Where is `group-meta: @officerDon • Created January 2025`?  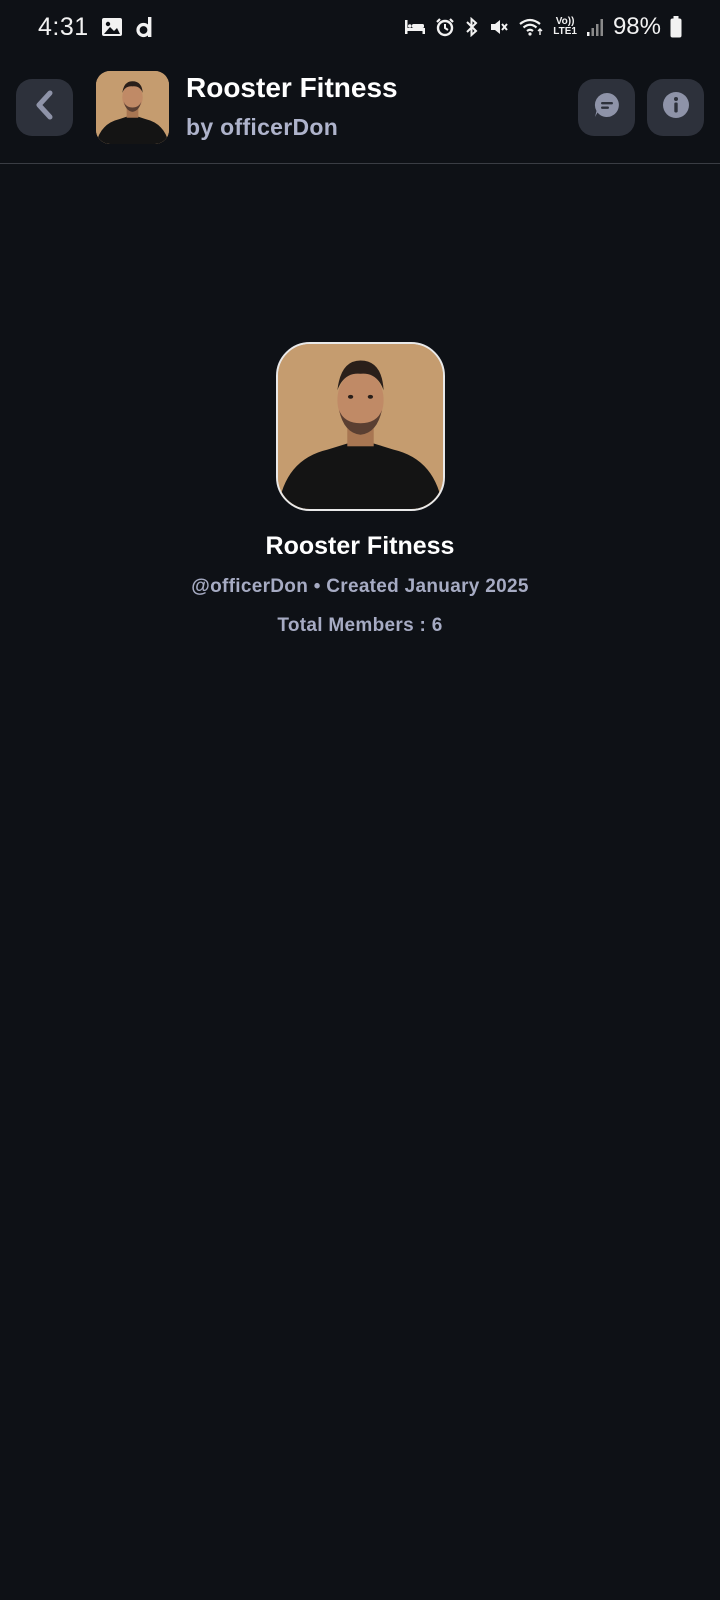
group-meta: @officerDon • Created January 2025 is located at coordinates (360, 586).